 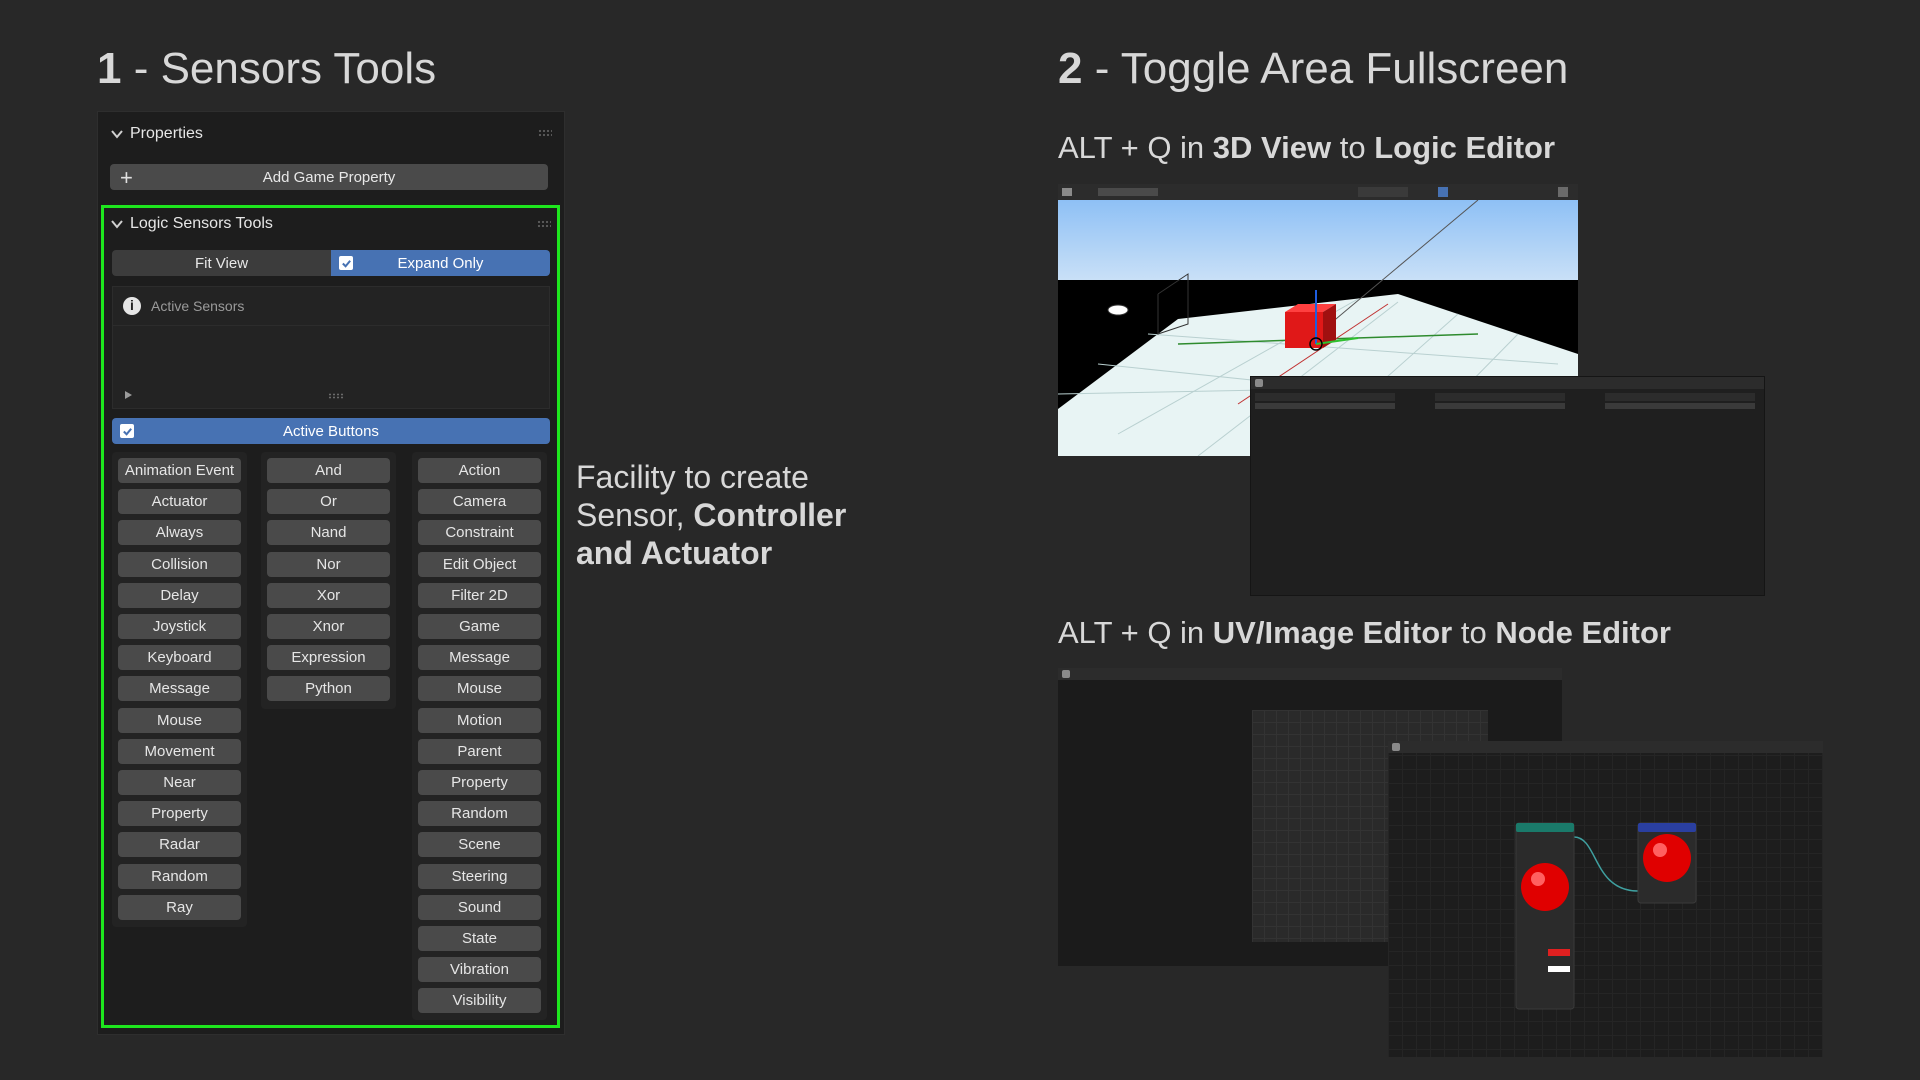 What do you see at coordinates (179, 876) in the screenshot?
I see `sensor-button: Random` at bounding box center [179, 876].